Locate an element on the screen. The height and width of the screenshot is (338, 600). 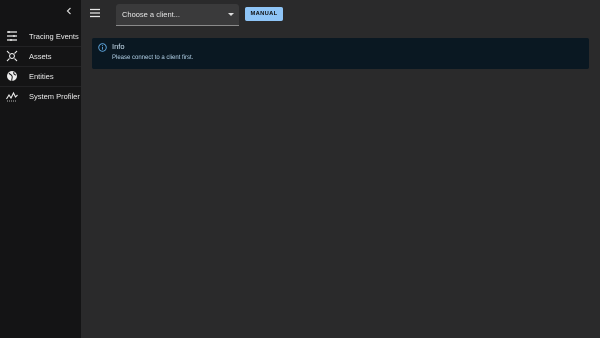
manual-button: MANUAL is located at coordinates (264, 14).